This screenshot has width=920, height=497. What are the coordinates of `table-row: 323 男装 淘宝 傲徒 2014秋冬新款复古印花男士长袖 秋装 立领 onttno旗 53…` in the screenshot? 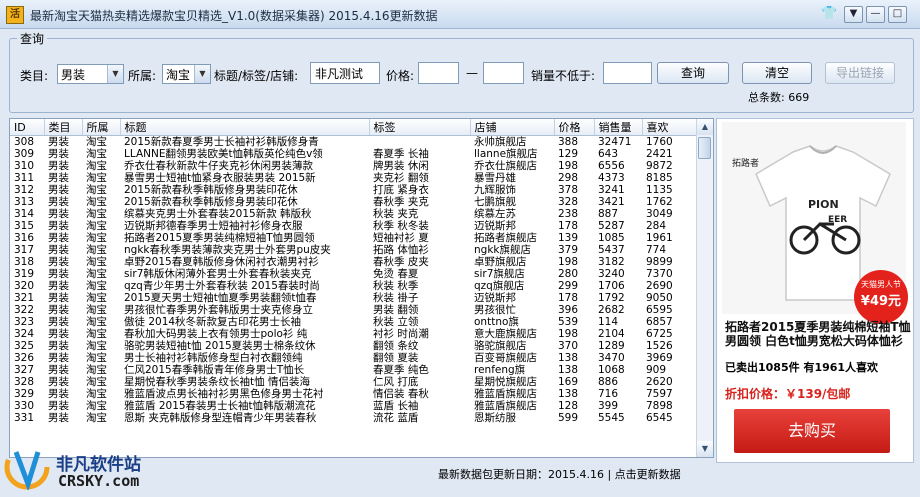 It's located at (353, 322).